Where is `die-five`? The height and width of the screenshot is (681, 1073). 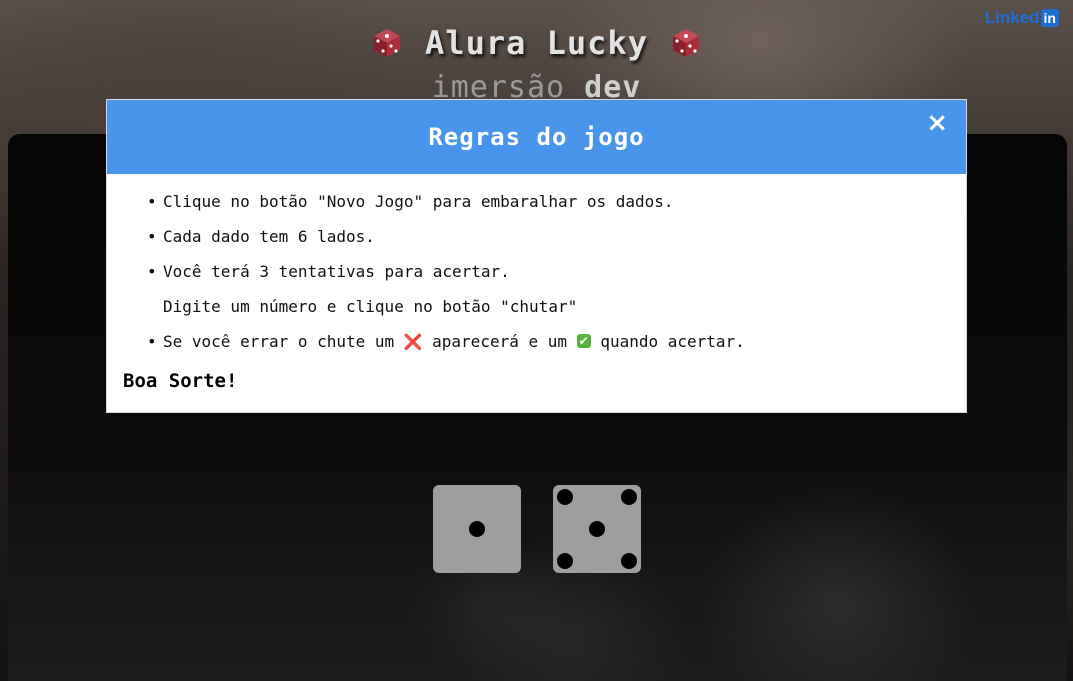
die-five is located at coordinates (597, 529).